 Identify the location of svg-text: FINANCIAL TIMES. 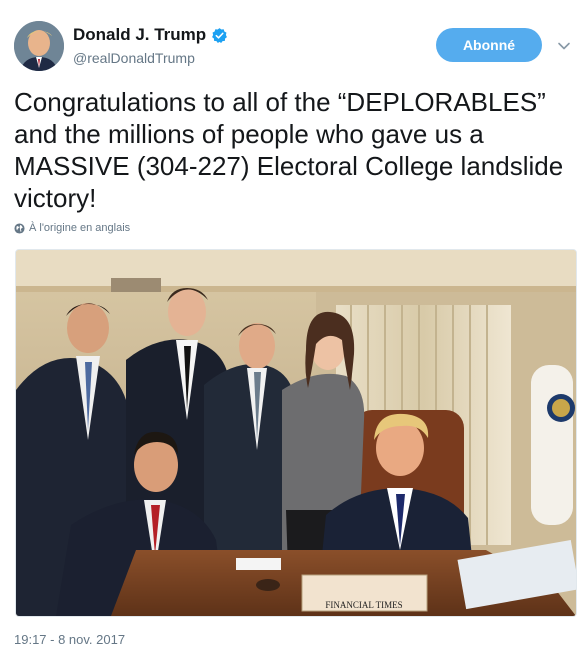
(363, 605).